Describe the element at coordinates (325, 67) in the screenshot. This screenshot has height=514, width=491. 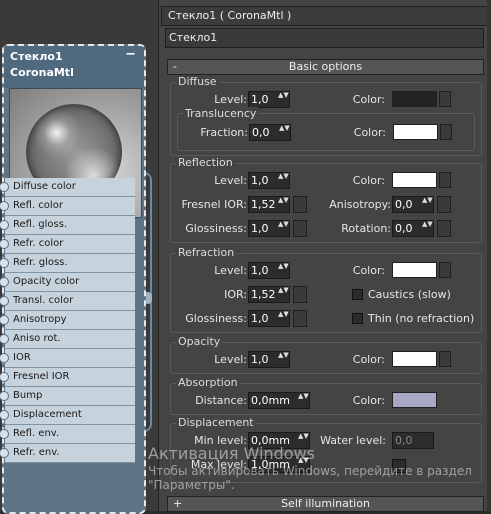
I see `basic-options-rollout: - Basic options` at that location.